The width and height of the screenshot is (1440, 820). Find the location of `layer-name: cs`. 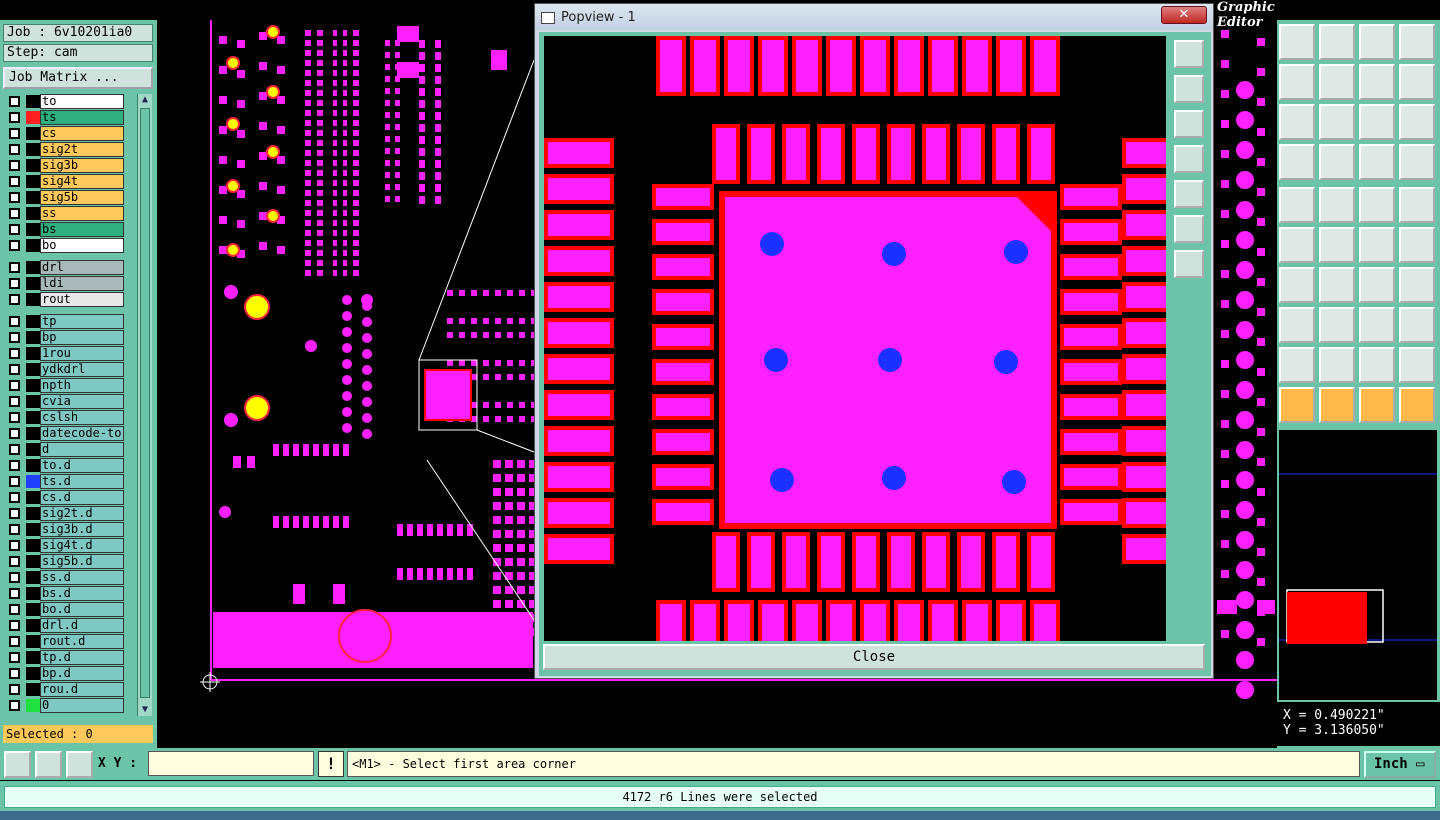

layer-name: cs is located at coordinates (82, 133).